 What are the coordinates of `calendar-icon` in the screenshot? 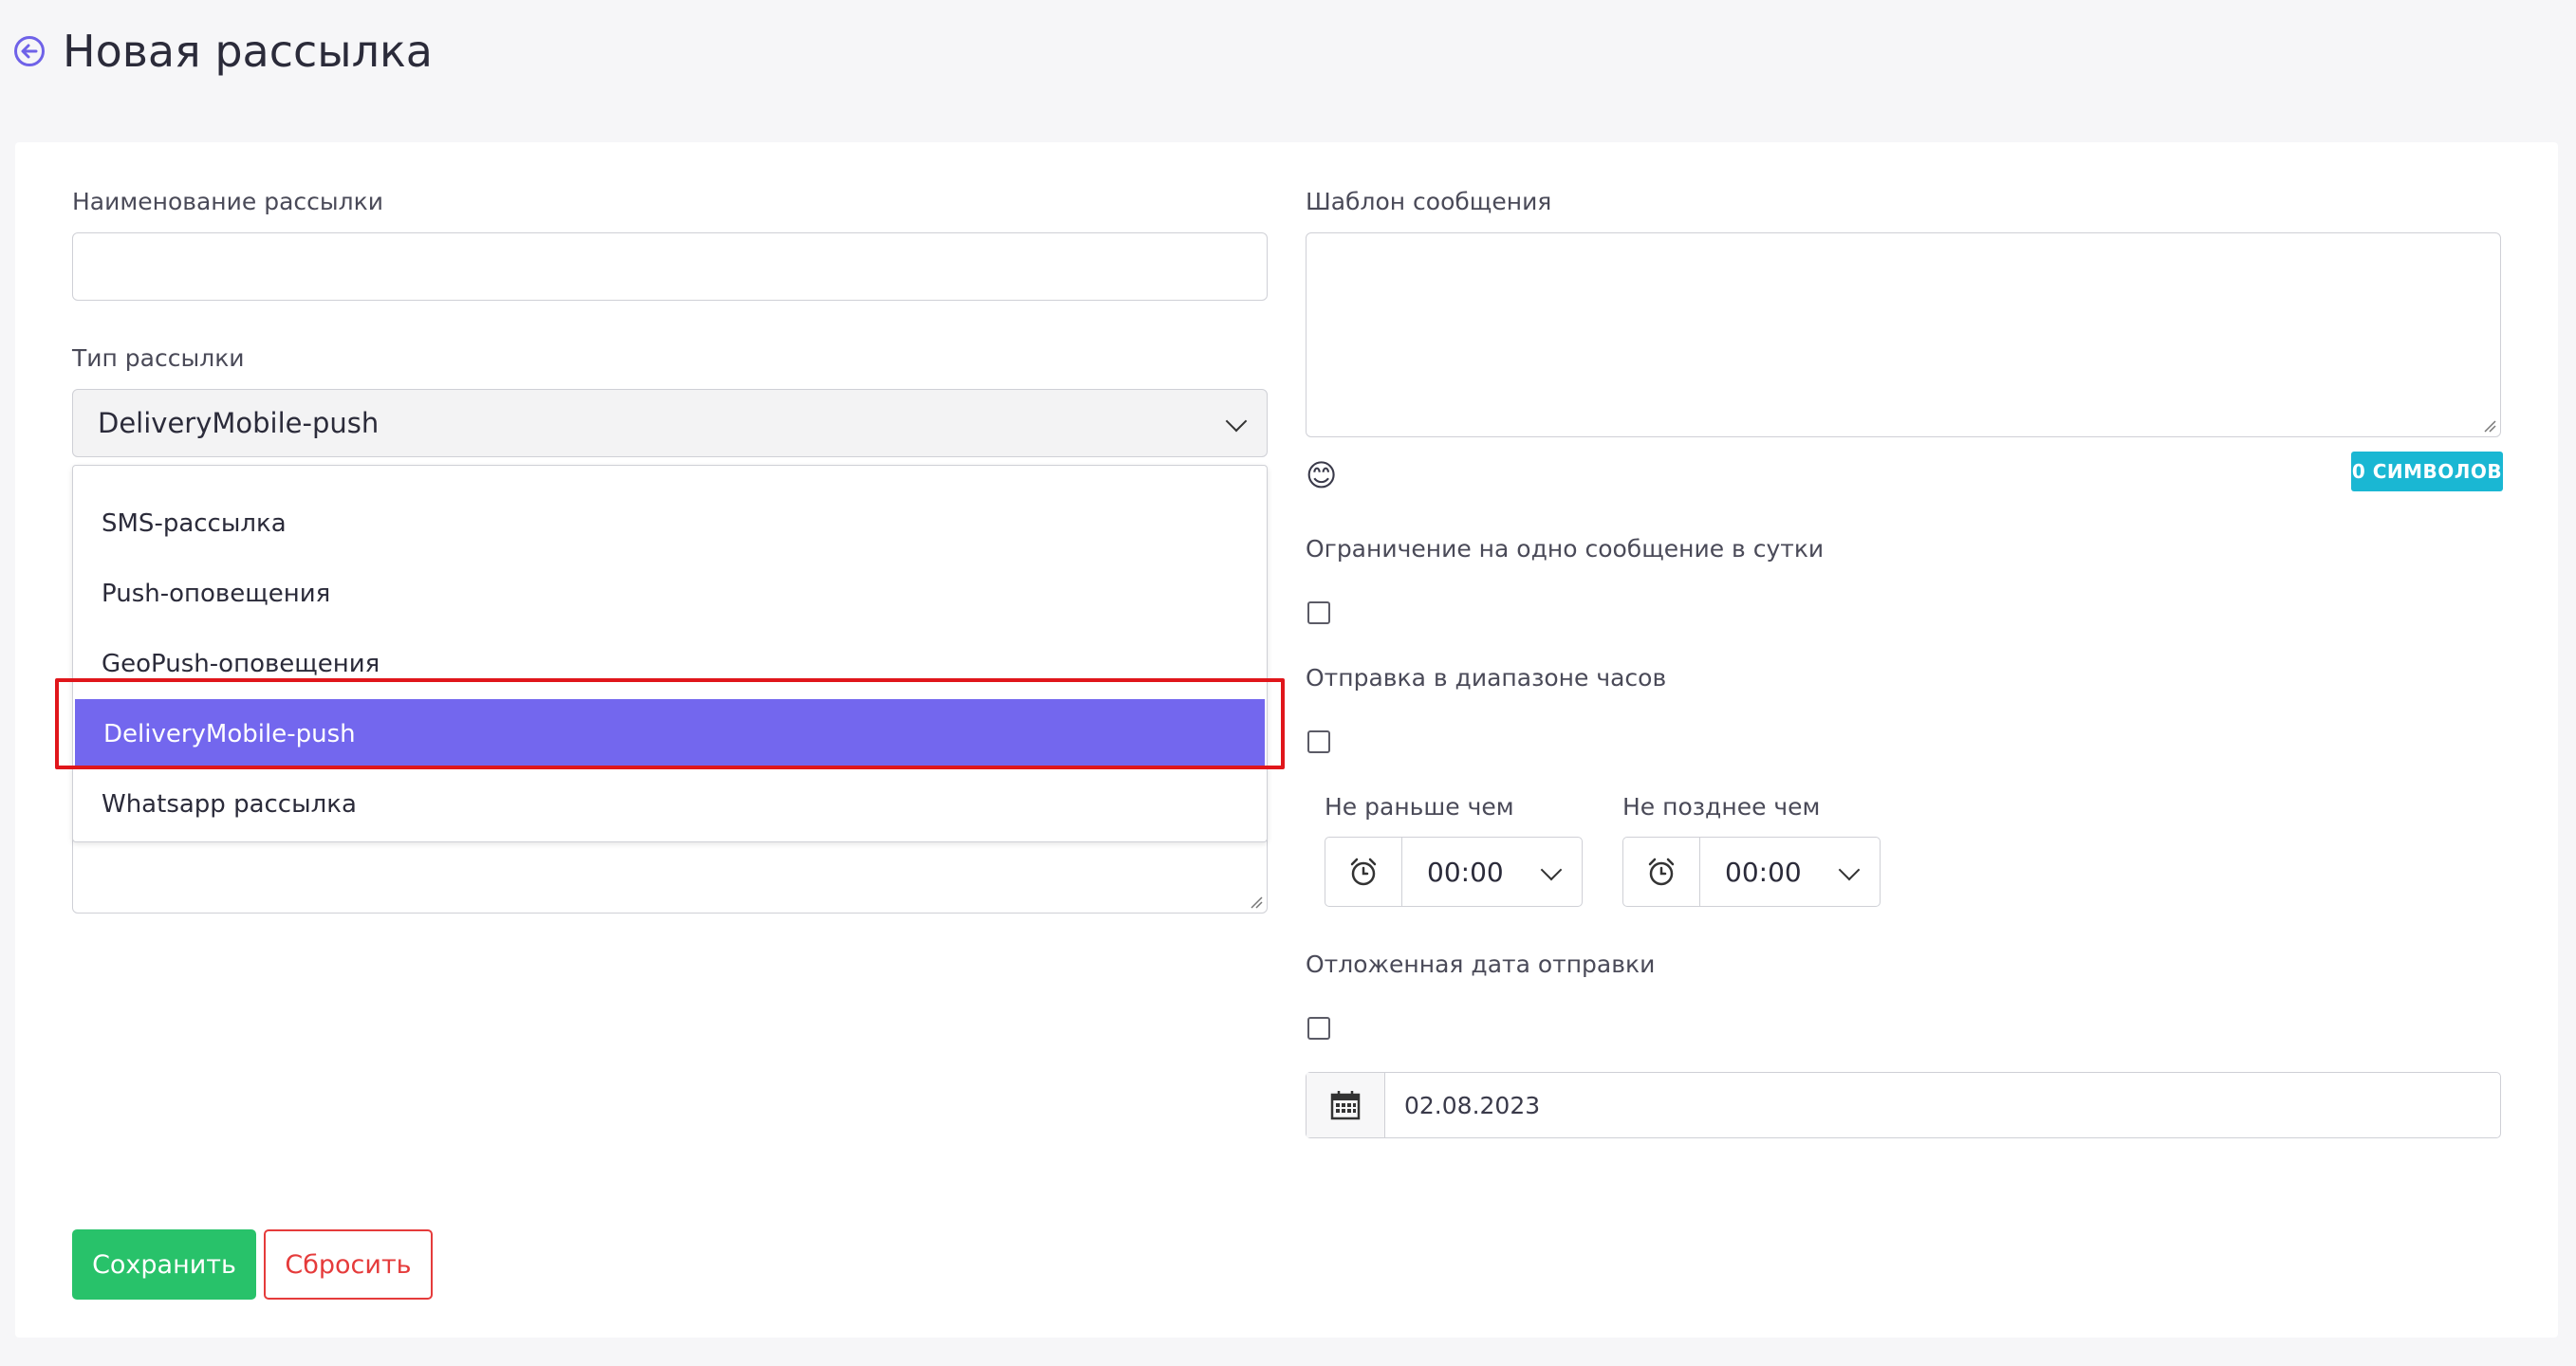 It's located at (1346, 1105).